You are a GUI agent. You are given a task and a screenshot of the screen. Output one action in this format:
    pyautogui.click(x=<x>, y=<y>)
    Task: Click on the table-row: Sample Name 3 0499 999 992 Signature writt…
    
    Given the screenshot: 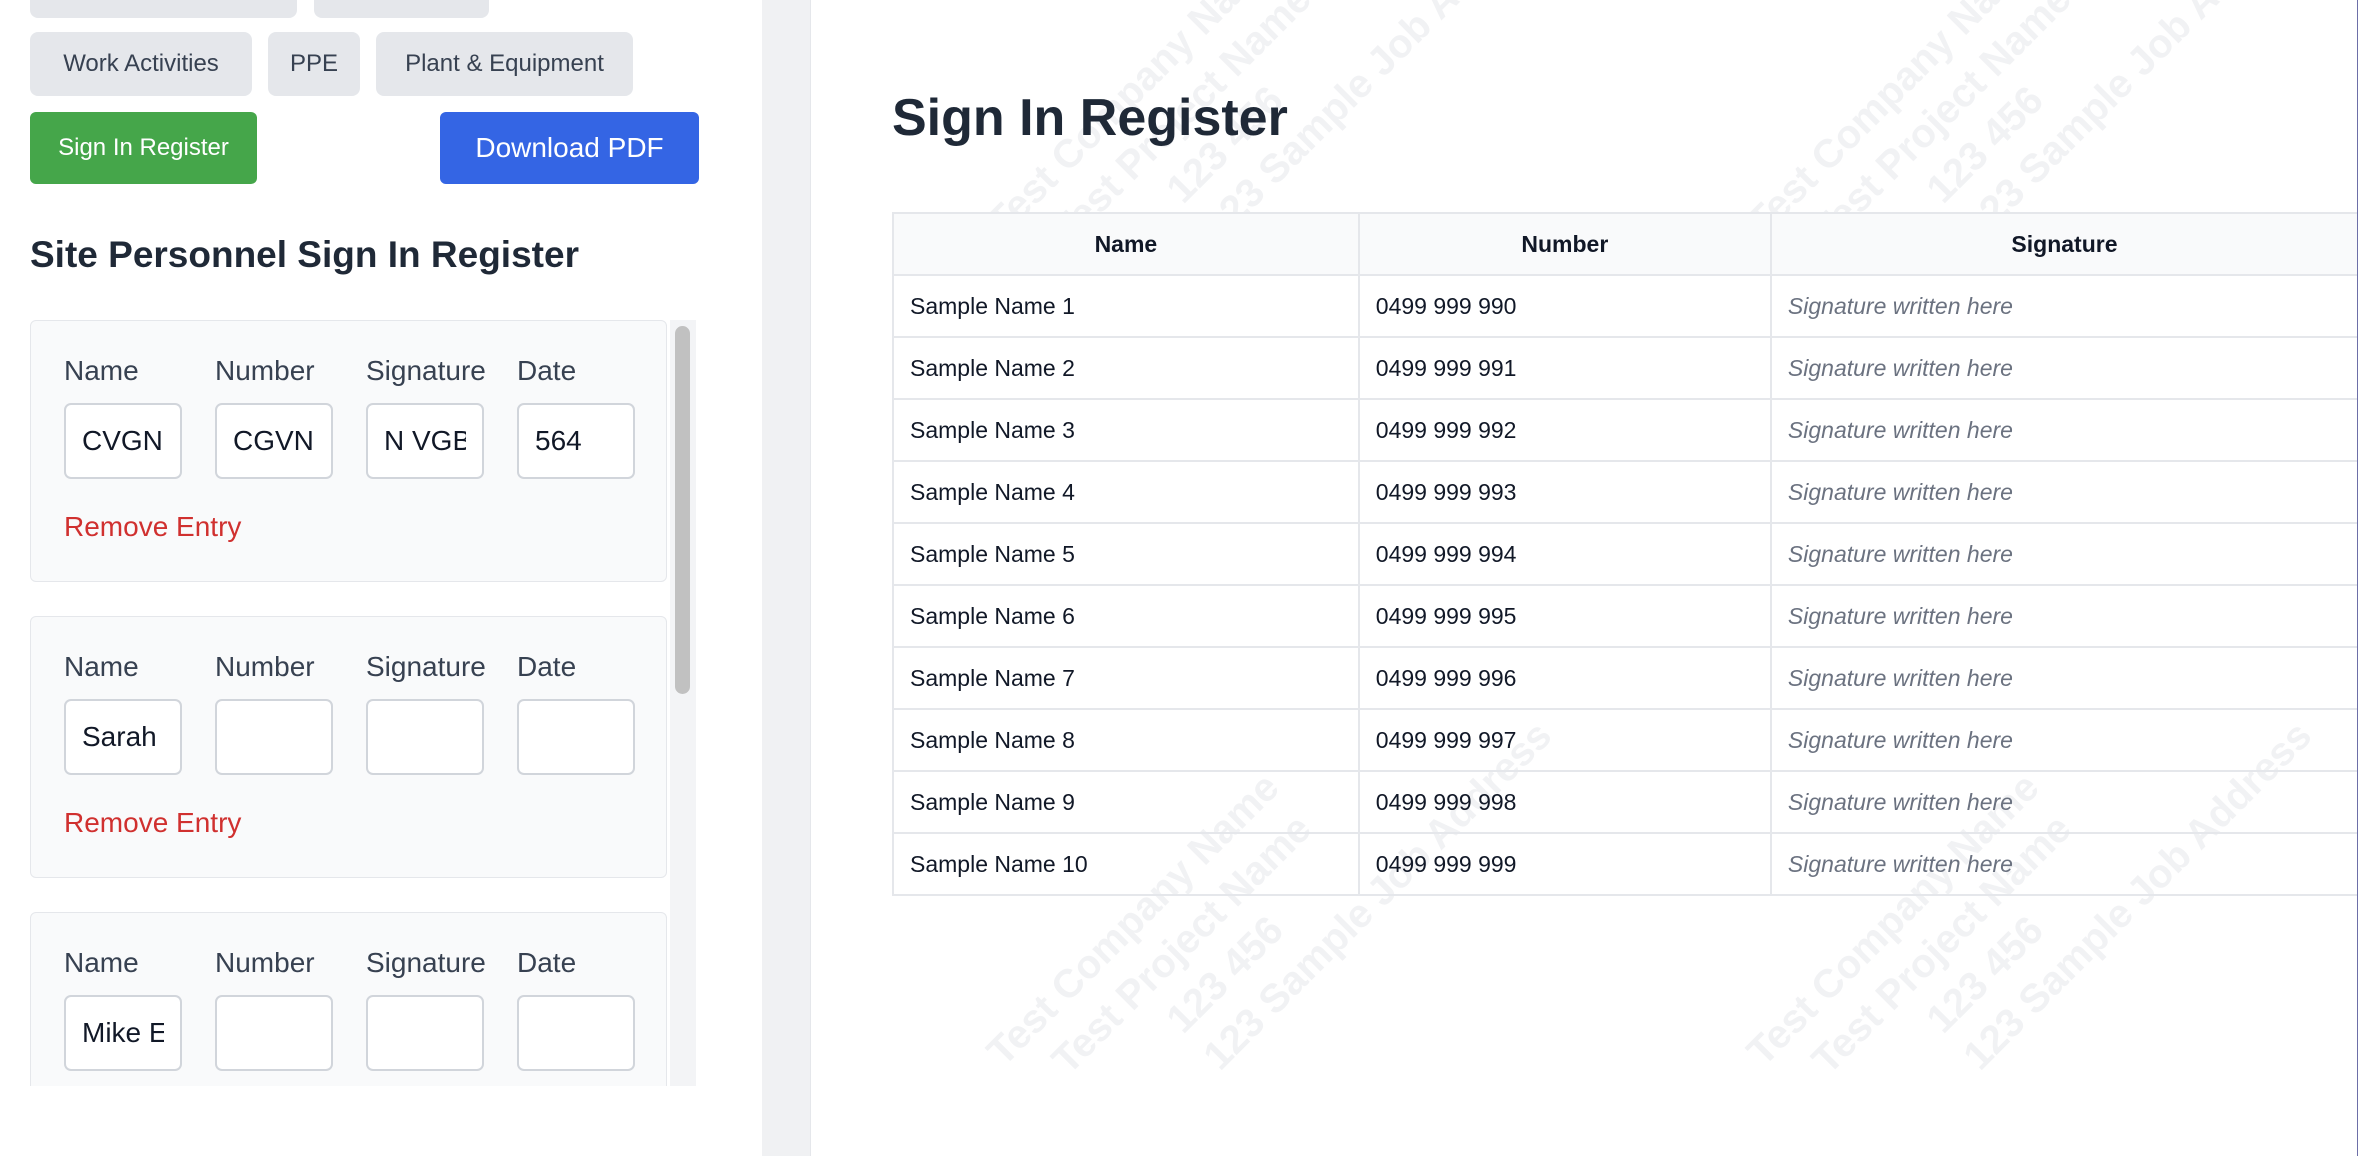 What is the action you would take?
    pyautogui.click(x=1625, y=430)
    